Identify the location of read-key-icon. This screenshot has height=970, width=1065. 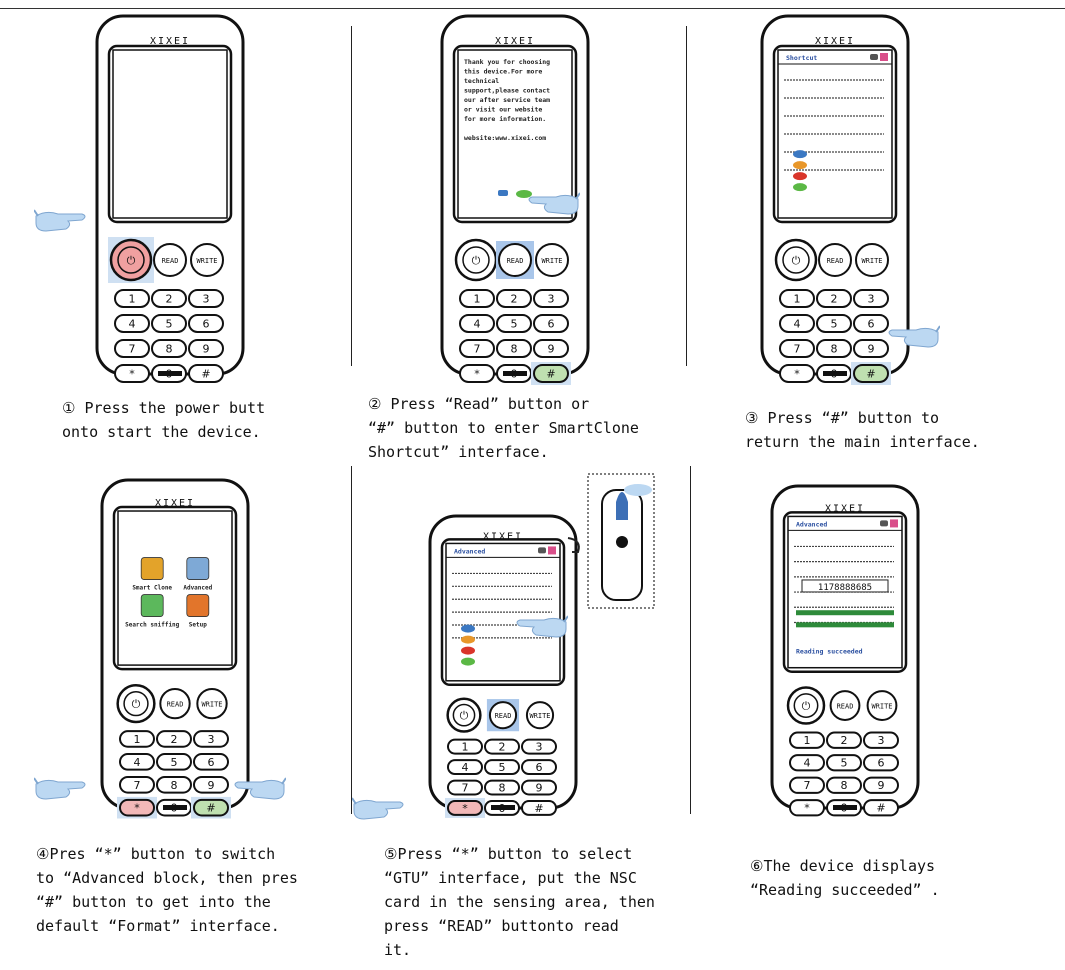
(503, 193).